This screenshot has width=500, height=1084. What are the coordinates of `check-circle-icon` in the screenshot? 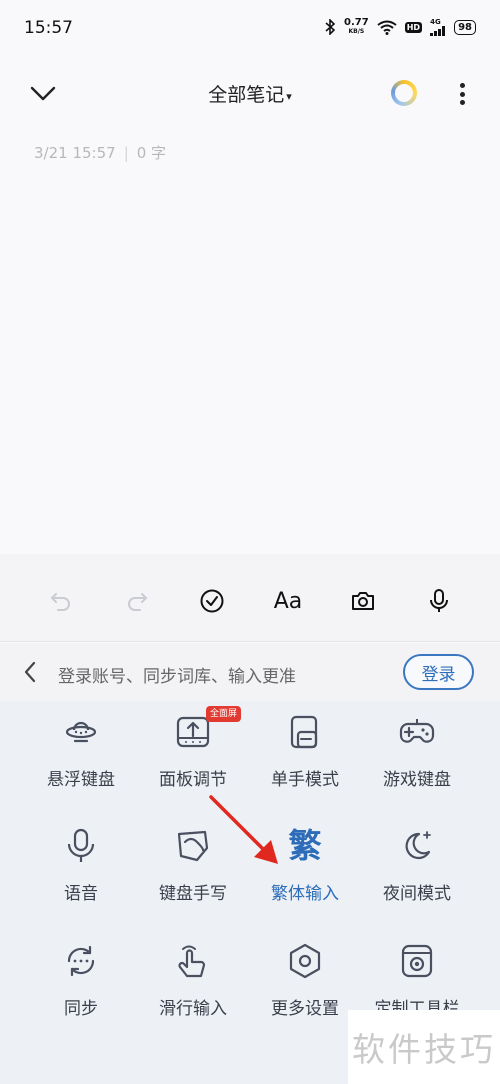 It's located at (212, 601).